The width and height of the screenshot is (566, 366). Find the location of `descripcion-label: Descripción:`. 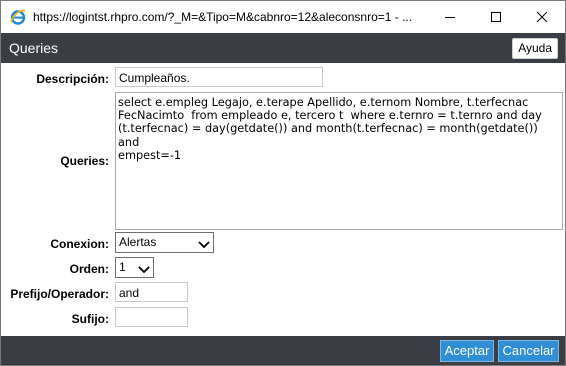

descripcion-label: Descripción: is located at coordinates (72, 79).